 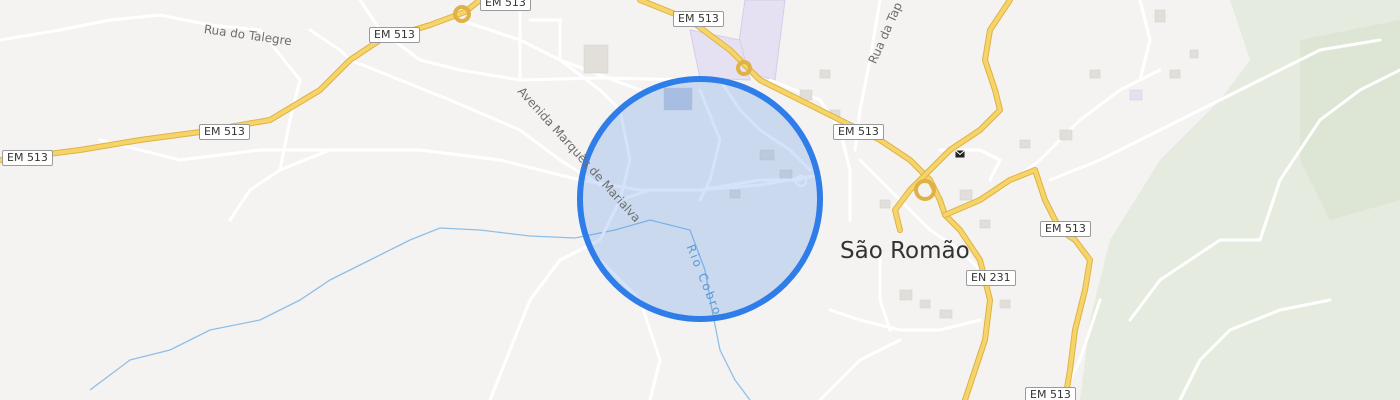 What do you see at coordinates (905, 251) in the screenshot?
I see `place-label: São Romão` at bounding box center [905, 251].